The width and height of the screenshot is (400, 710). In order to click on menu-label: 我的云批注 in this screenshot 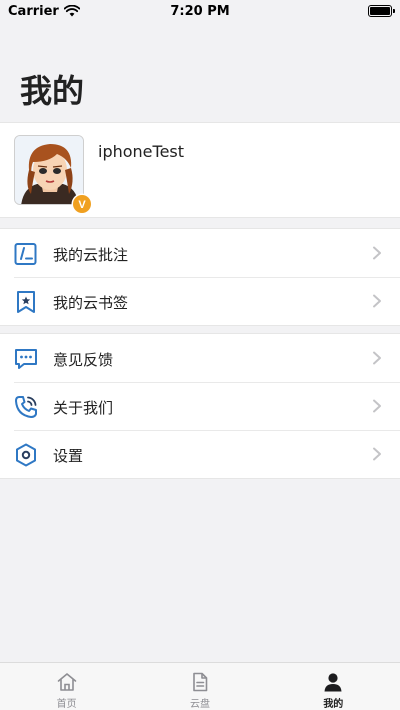, I will do `click(91, 255)`.